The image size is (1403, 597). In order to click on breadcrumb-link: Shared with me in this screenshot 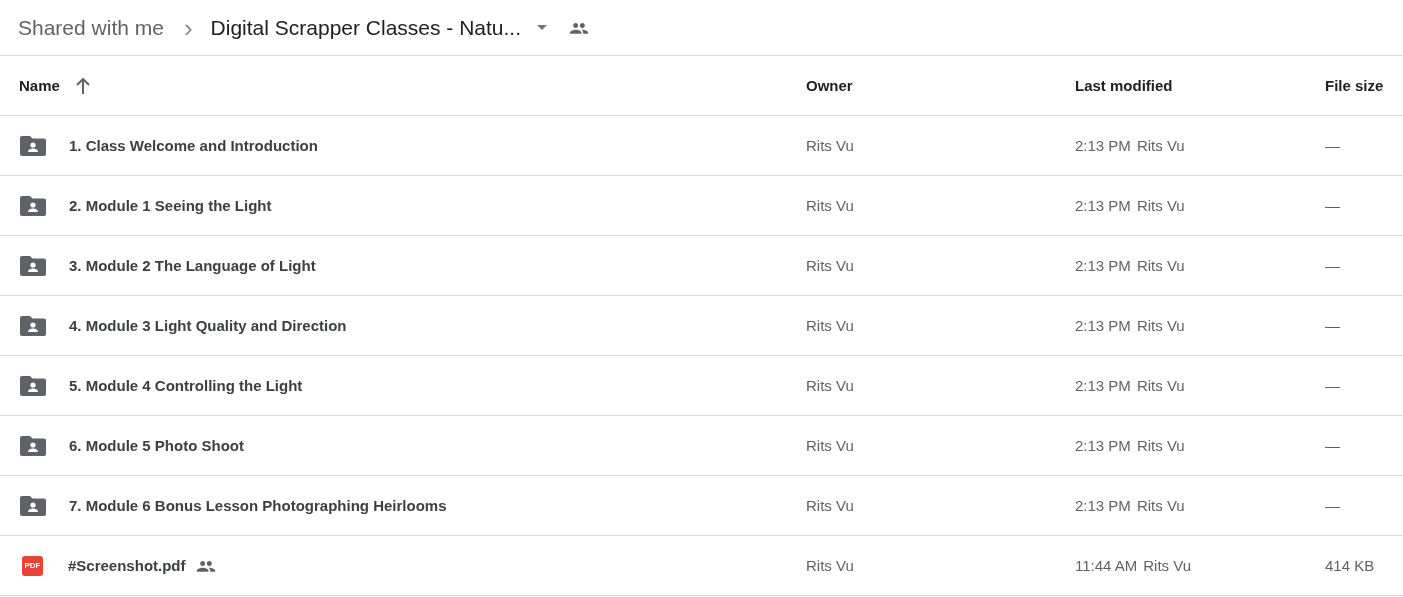, I will do `click(91, 27)`.